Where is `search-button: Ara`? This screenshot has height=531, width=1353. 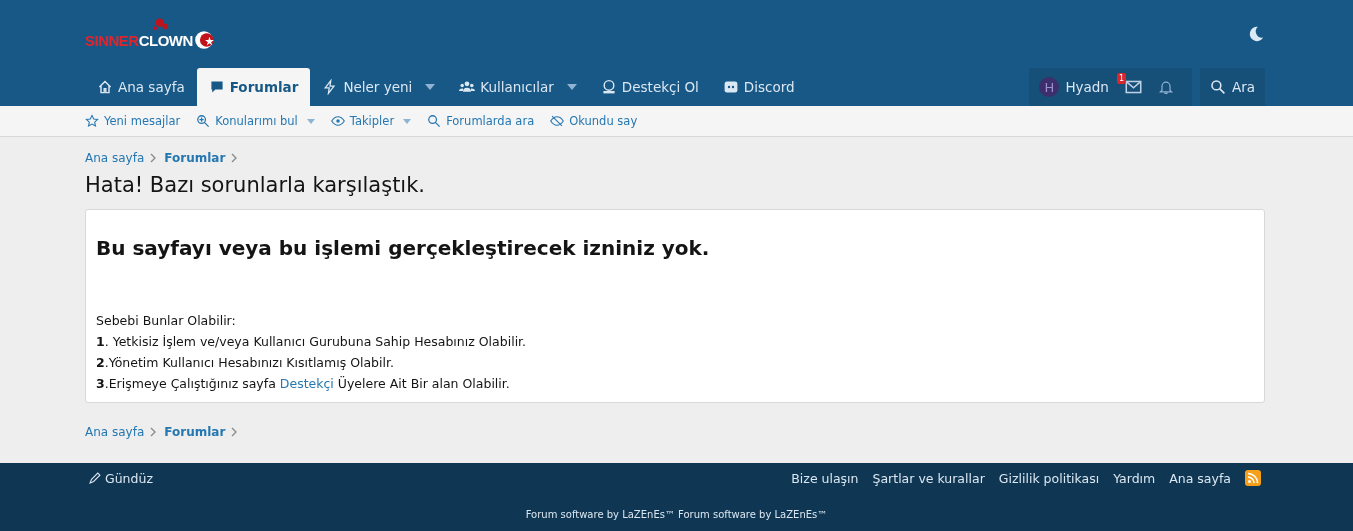
search-button: Ara is located at coordinates (1232, 87).